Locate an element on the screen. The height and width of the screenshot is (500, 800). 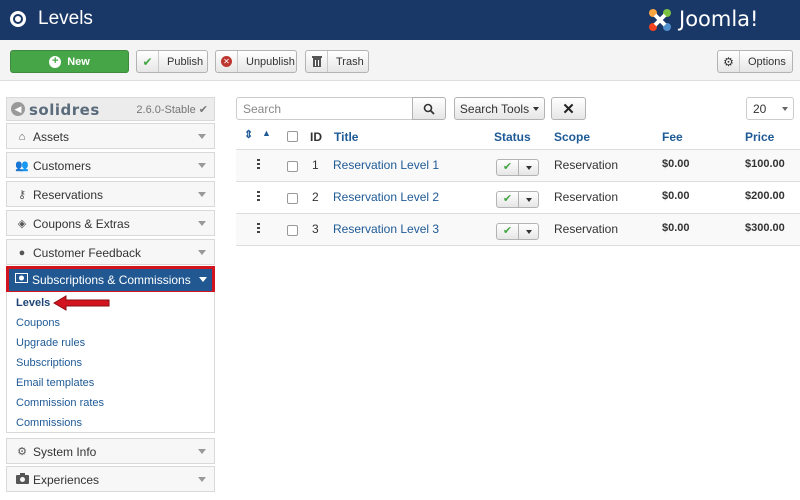
users-icon: 👥 is located at coordinates (22, 166).